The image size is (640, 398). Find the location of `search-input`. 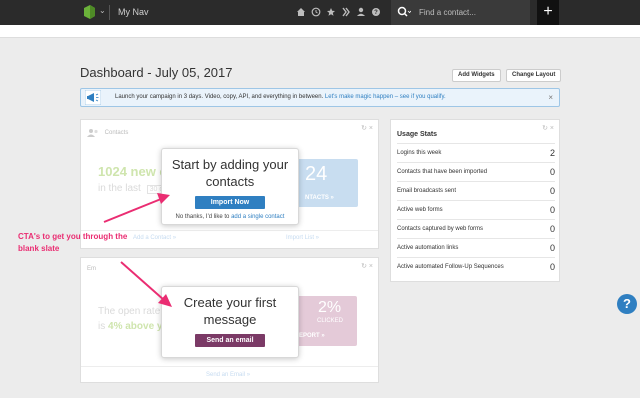

search-input is located at coordinates (471, 12).